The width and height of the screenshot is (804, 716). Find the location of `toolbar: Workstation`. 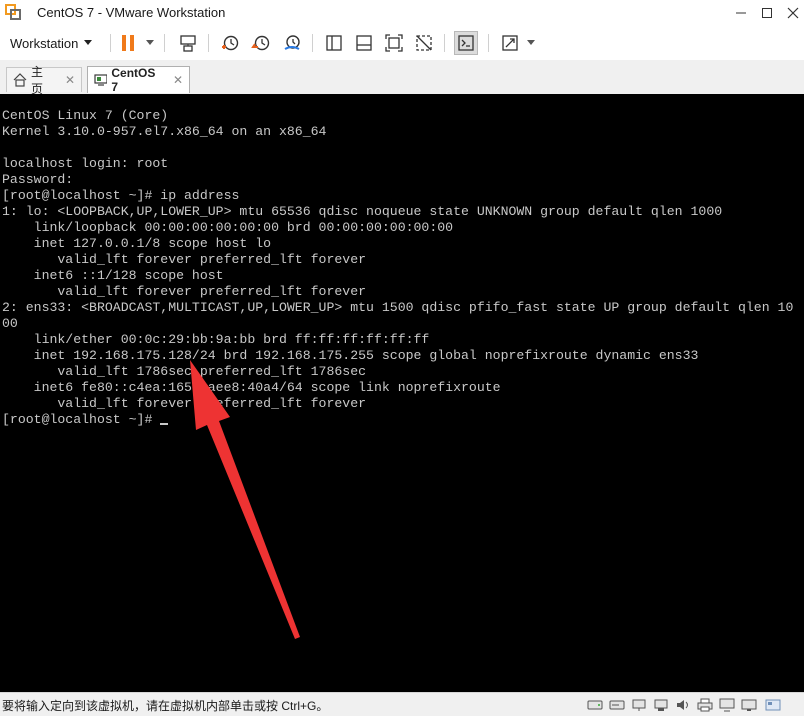

toolbar: Workstation is located at coordinates (402, 43).